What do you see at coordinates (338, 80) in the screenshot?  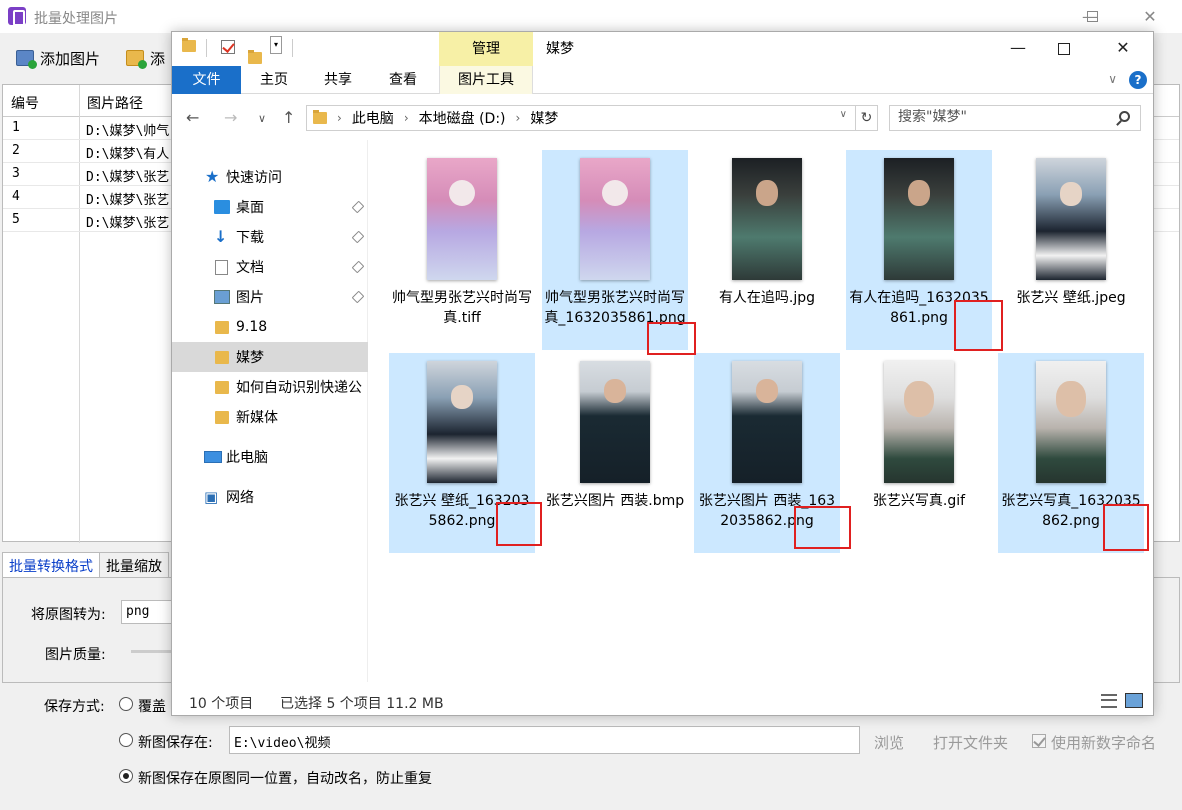 I see `tab-share: 共享` at bounding box center [338, 80].